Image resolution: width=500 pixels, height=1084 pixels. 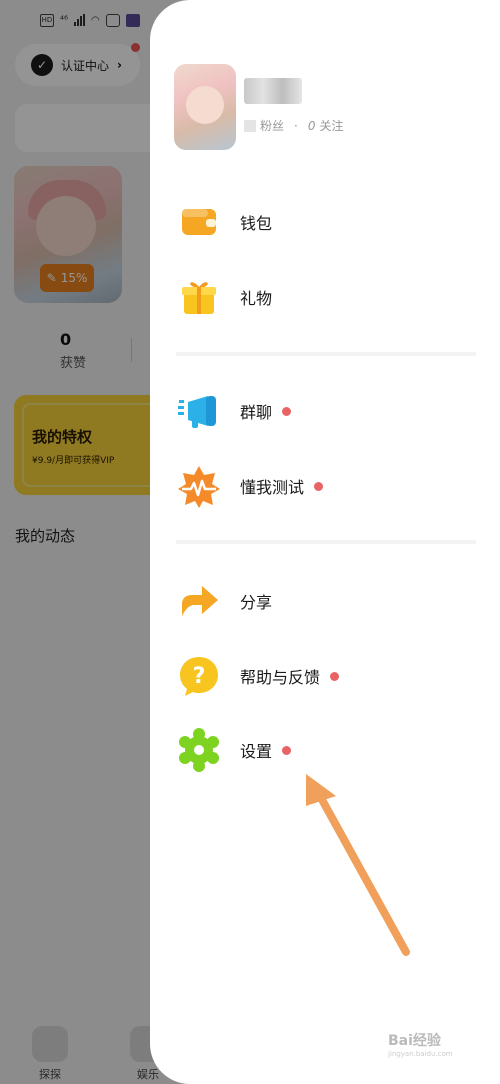 What do you see at coordinates (420, 1054) in the screenshot?
I see `watermark-url: jingyan.baidu.com` at bounding box center [420, 1054].